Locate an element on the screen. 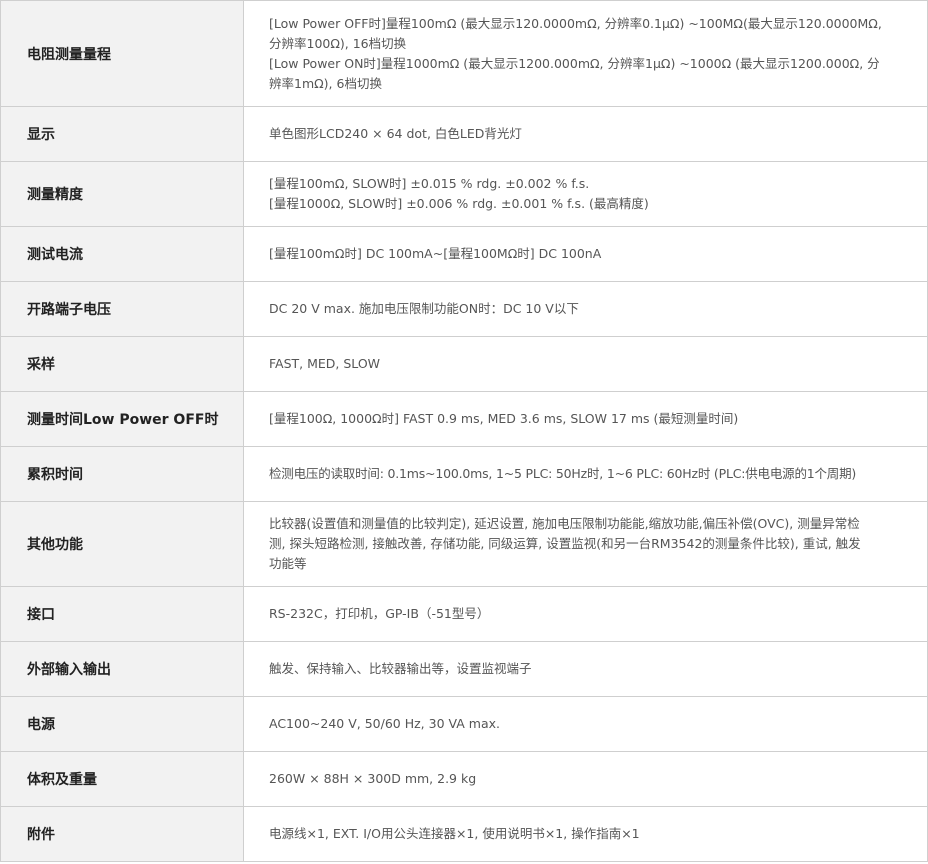 This screenshot has width=928, height=864. spec-value: 单色图形LCD240 × 64 dot, 白色LED背光灯 is located at coordinates (585, 134).